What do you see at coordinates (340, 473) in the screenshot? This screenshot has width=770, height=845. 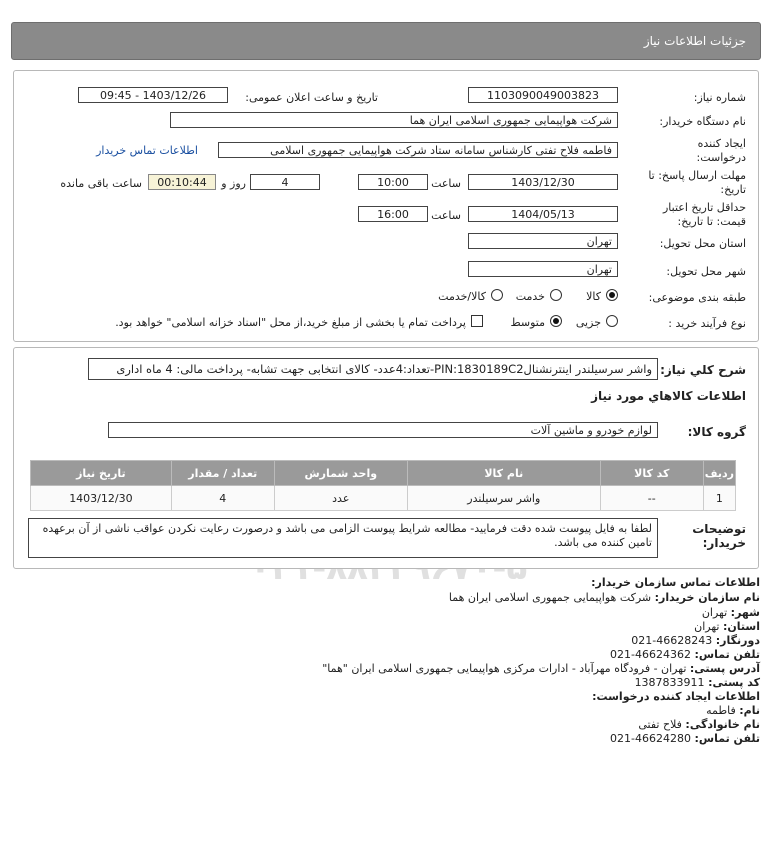 I see `col-unit: واحد شمارش` at bounding box center [340, 473].